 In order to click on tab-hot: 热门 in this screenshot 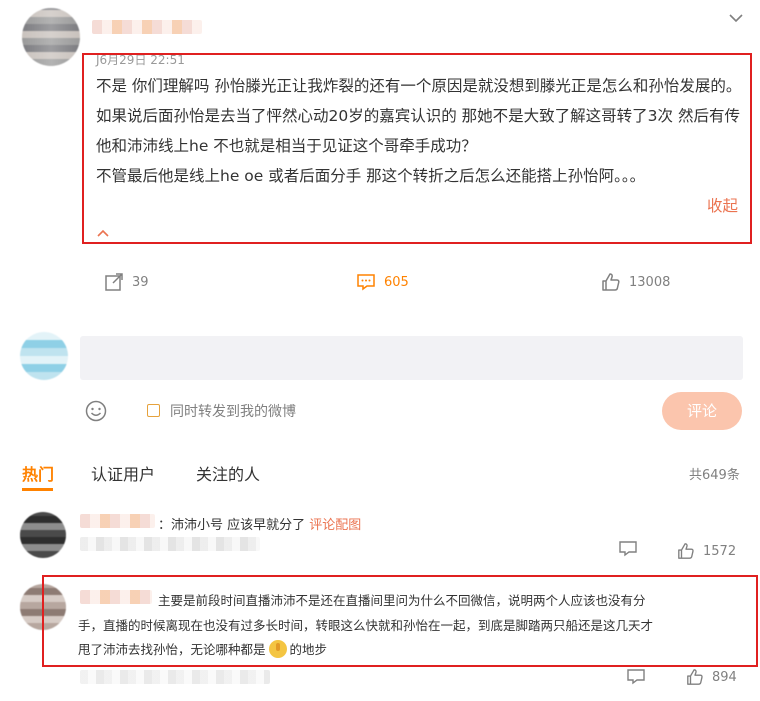, I will do `click(38, 473)`.